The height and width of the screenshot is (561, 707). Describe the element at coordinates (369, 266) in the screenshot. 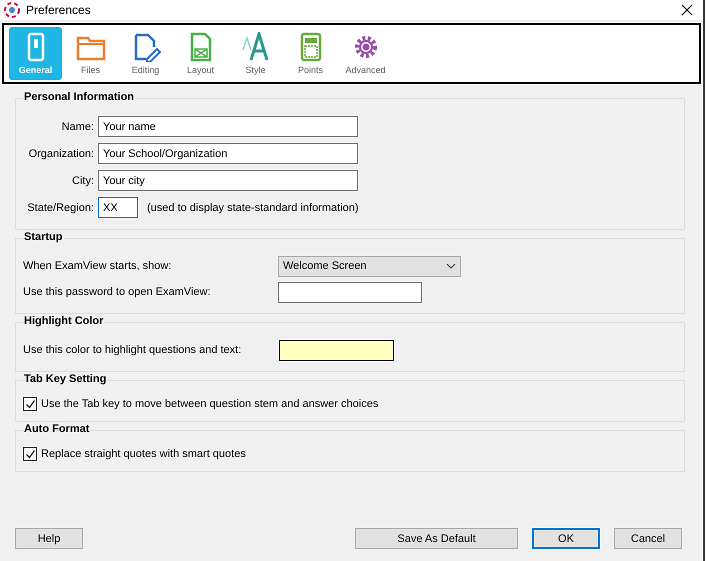

I see `dropdown: Welcome Screen` at that location.